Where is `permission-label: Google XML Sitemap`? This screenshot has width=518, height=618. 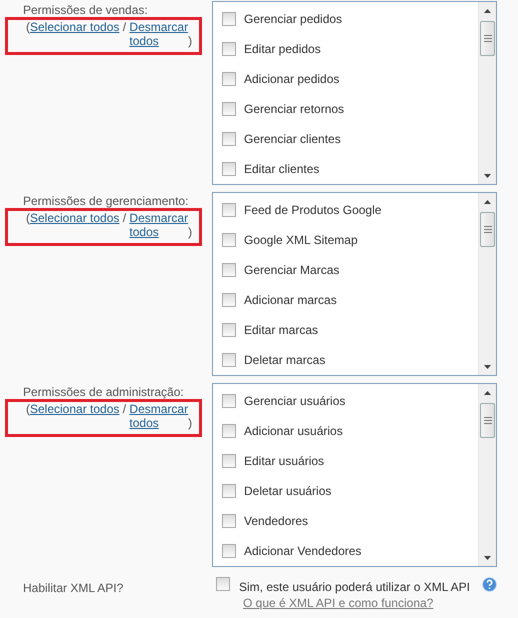
permission-label: Google XML Sitemap is located at coordinates (301, 240).